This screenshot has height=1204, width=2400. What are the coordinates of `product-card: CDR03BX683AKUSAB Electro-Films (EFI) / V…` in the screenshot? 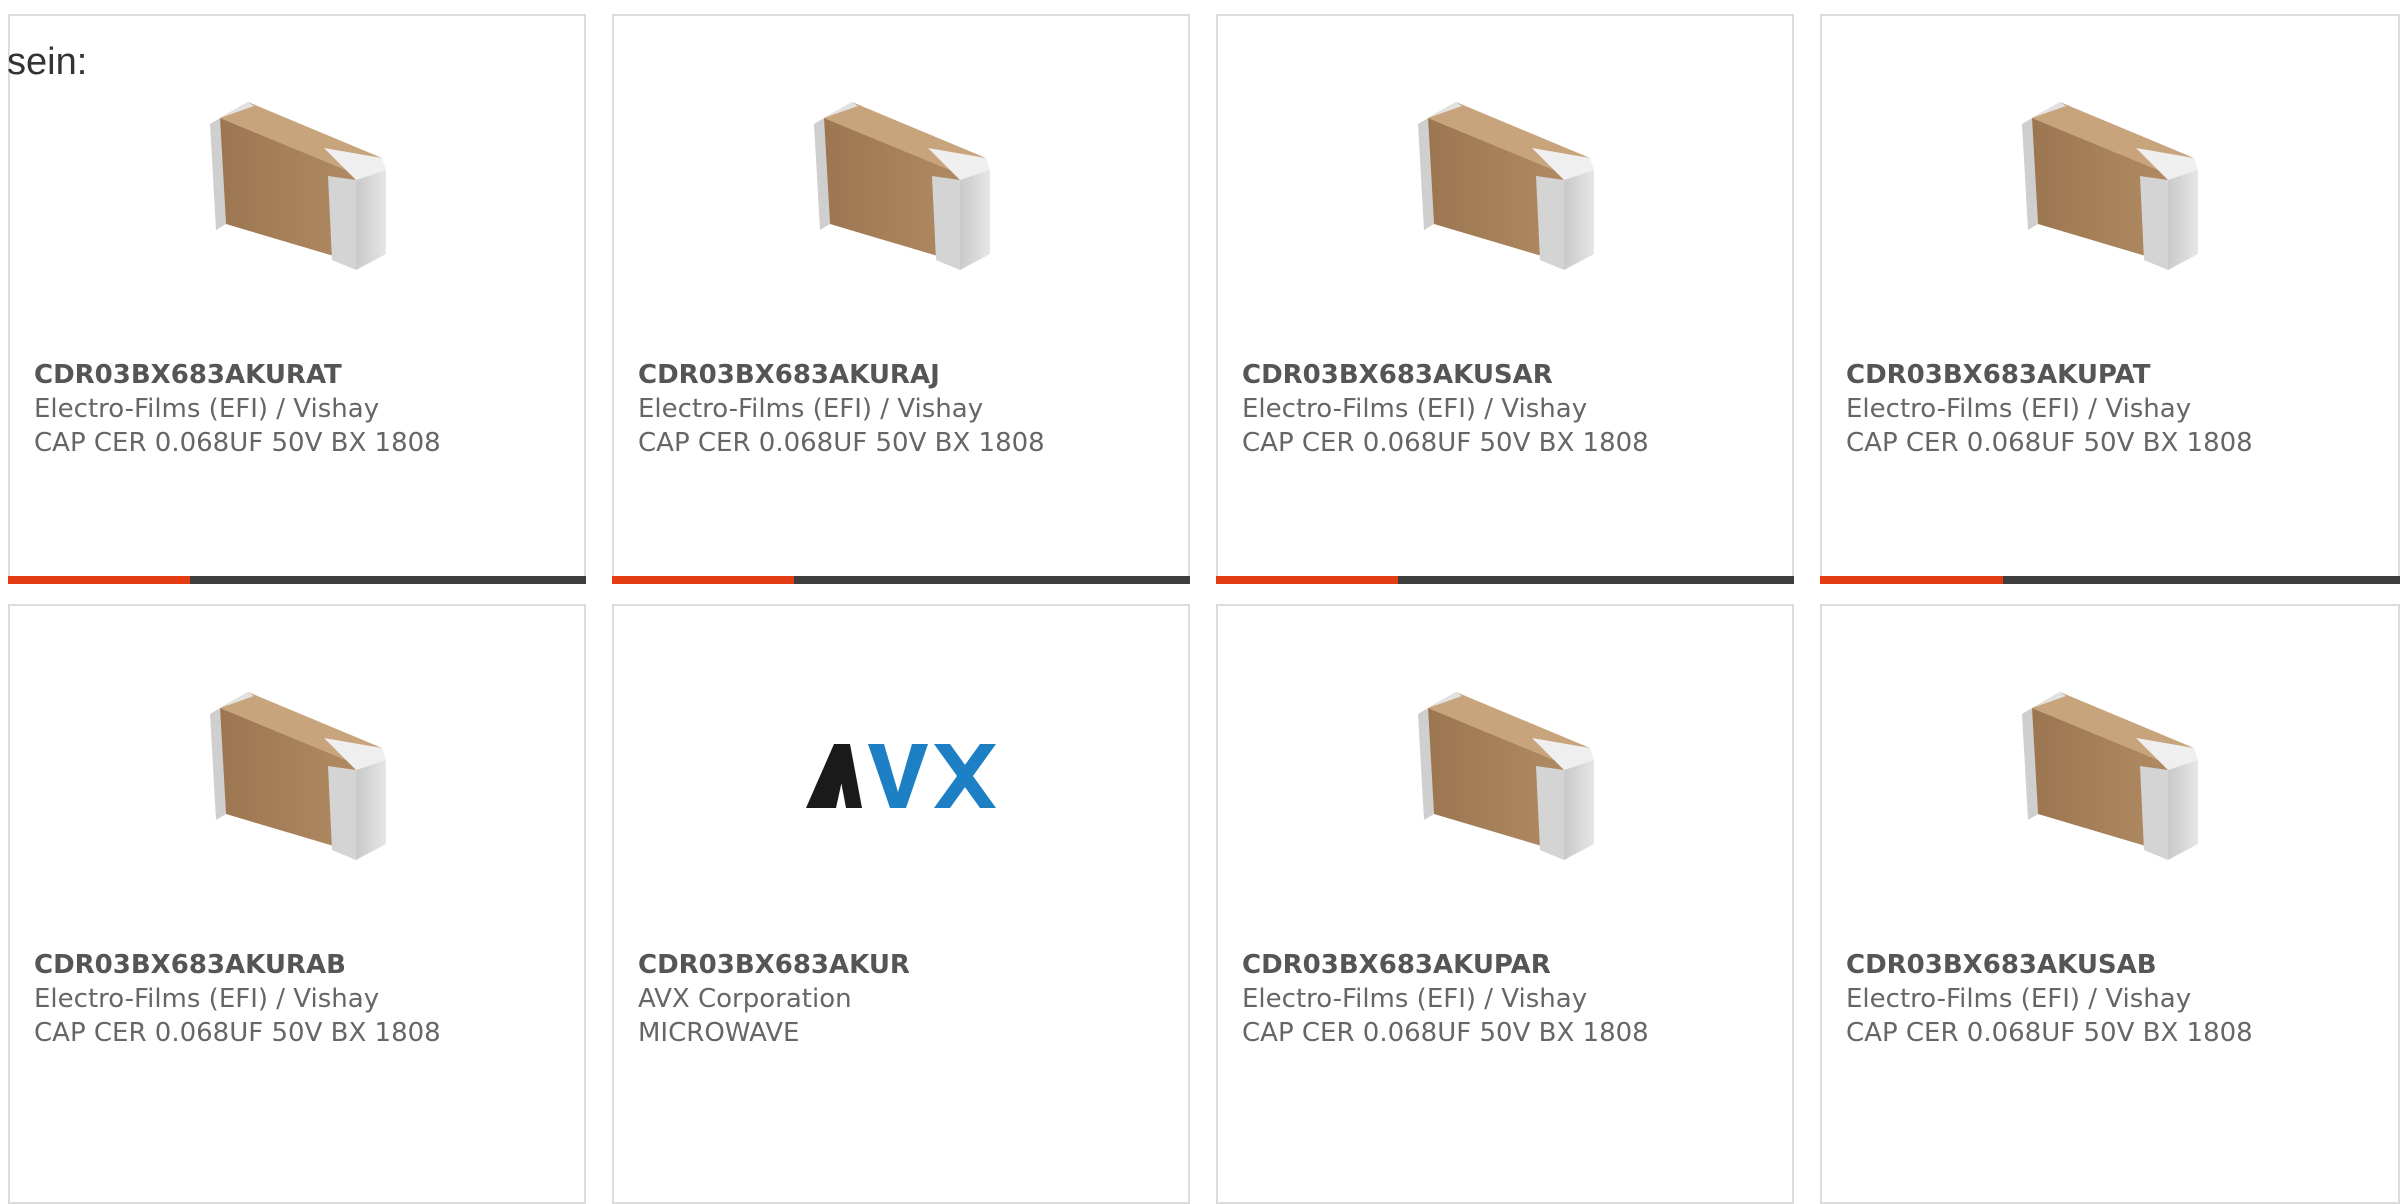 It's located at (2110, 904).